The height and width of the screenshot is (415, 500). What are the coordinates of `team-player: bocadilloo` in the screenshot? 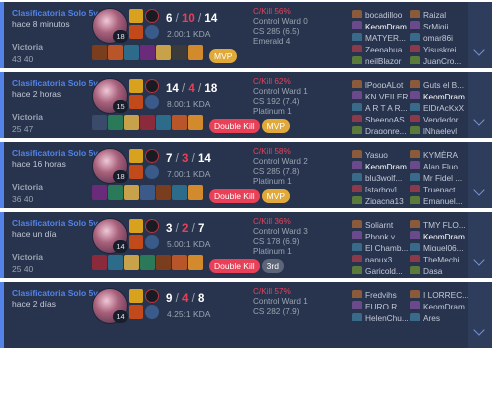 It's located at (383, 12).